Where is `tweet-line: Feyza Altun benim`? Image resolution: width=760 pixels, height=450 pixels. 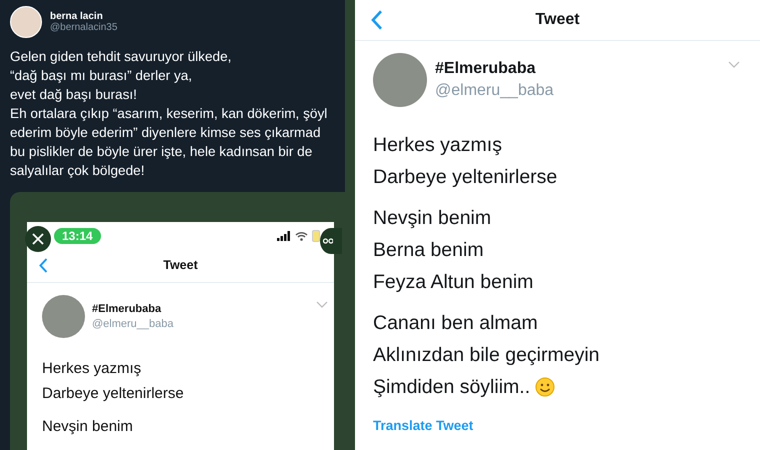 tweet-line: Feyza Altun benim is located at coordinates (453, 282).